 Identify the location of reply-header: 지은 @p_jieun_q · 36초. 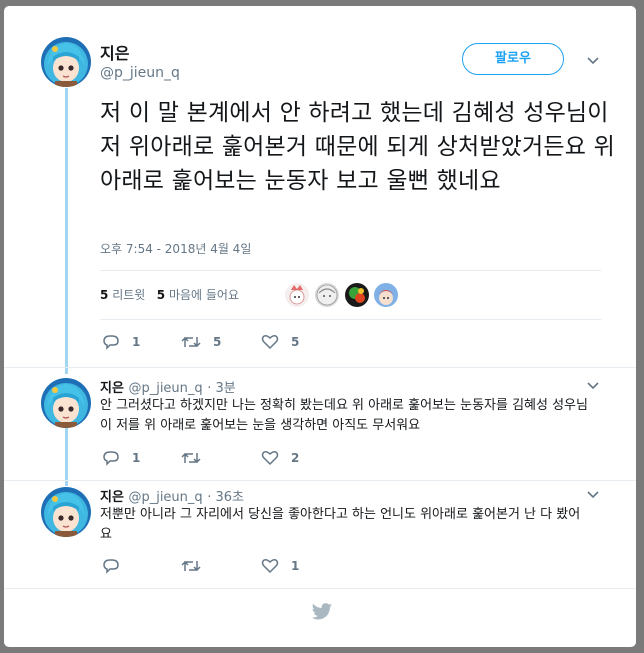
(172, 495).